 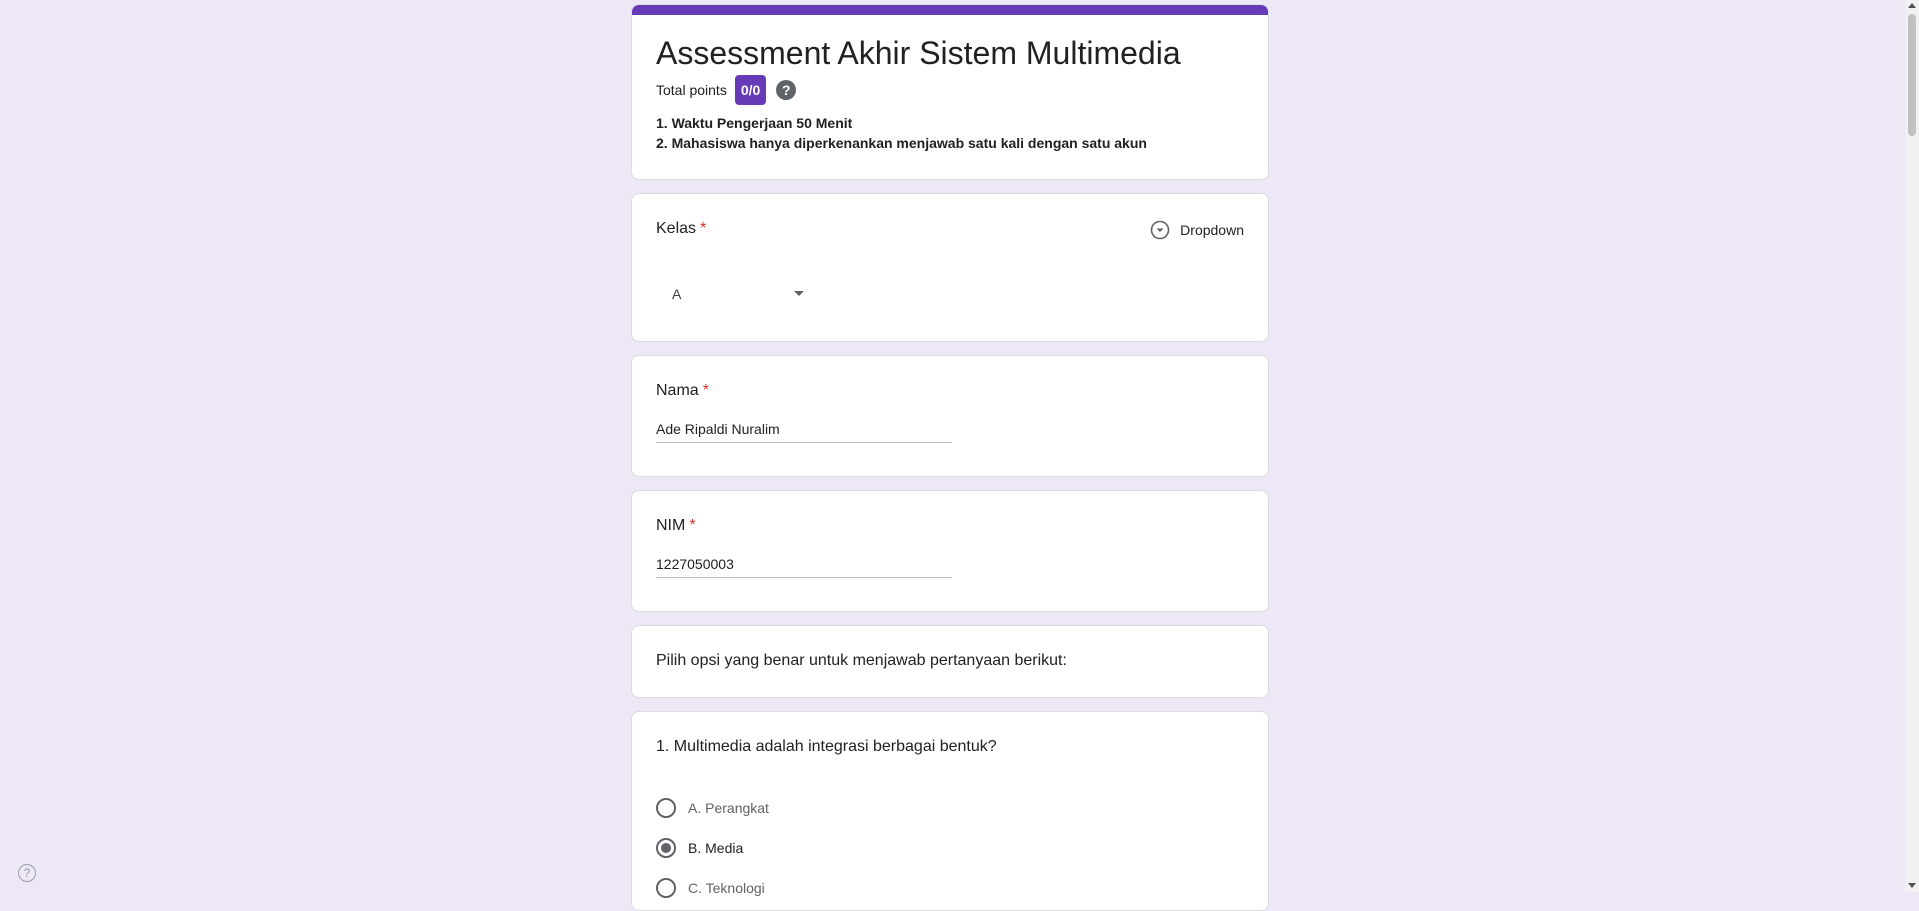 What do you see at coordinates (691, 90) in the screenshot?
I see `total-points-label: Total points` at bounding box center [691, 90].